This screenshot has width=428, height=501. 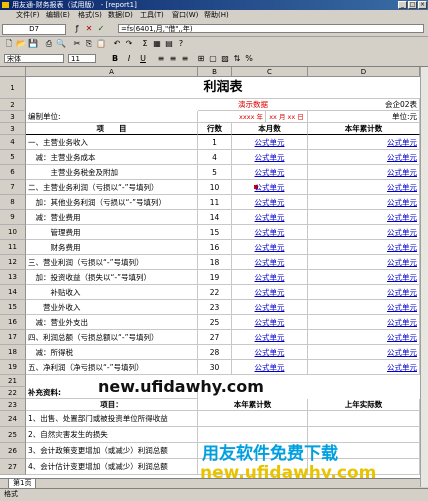 I want to click on vertical-scrollbar, so click(x=424, y=277).